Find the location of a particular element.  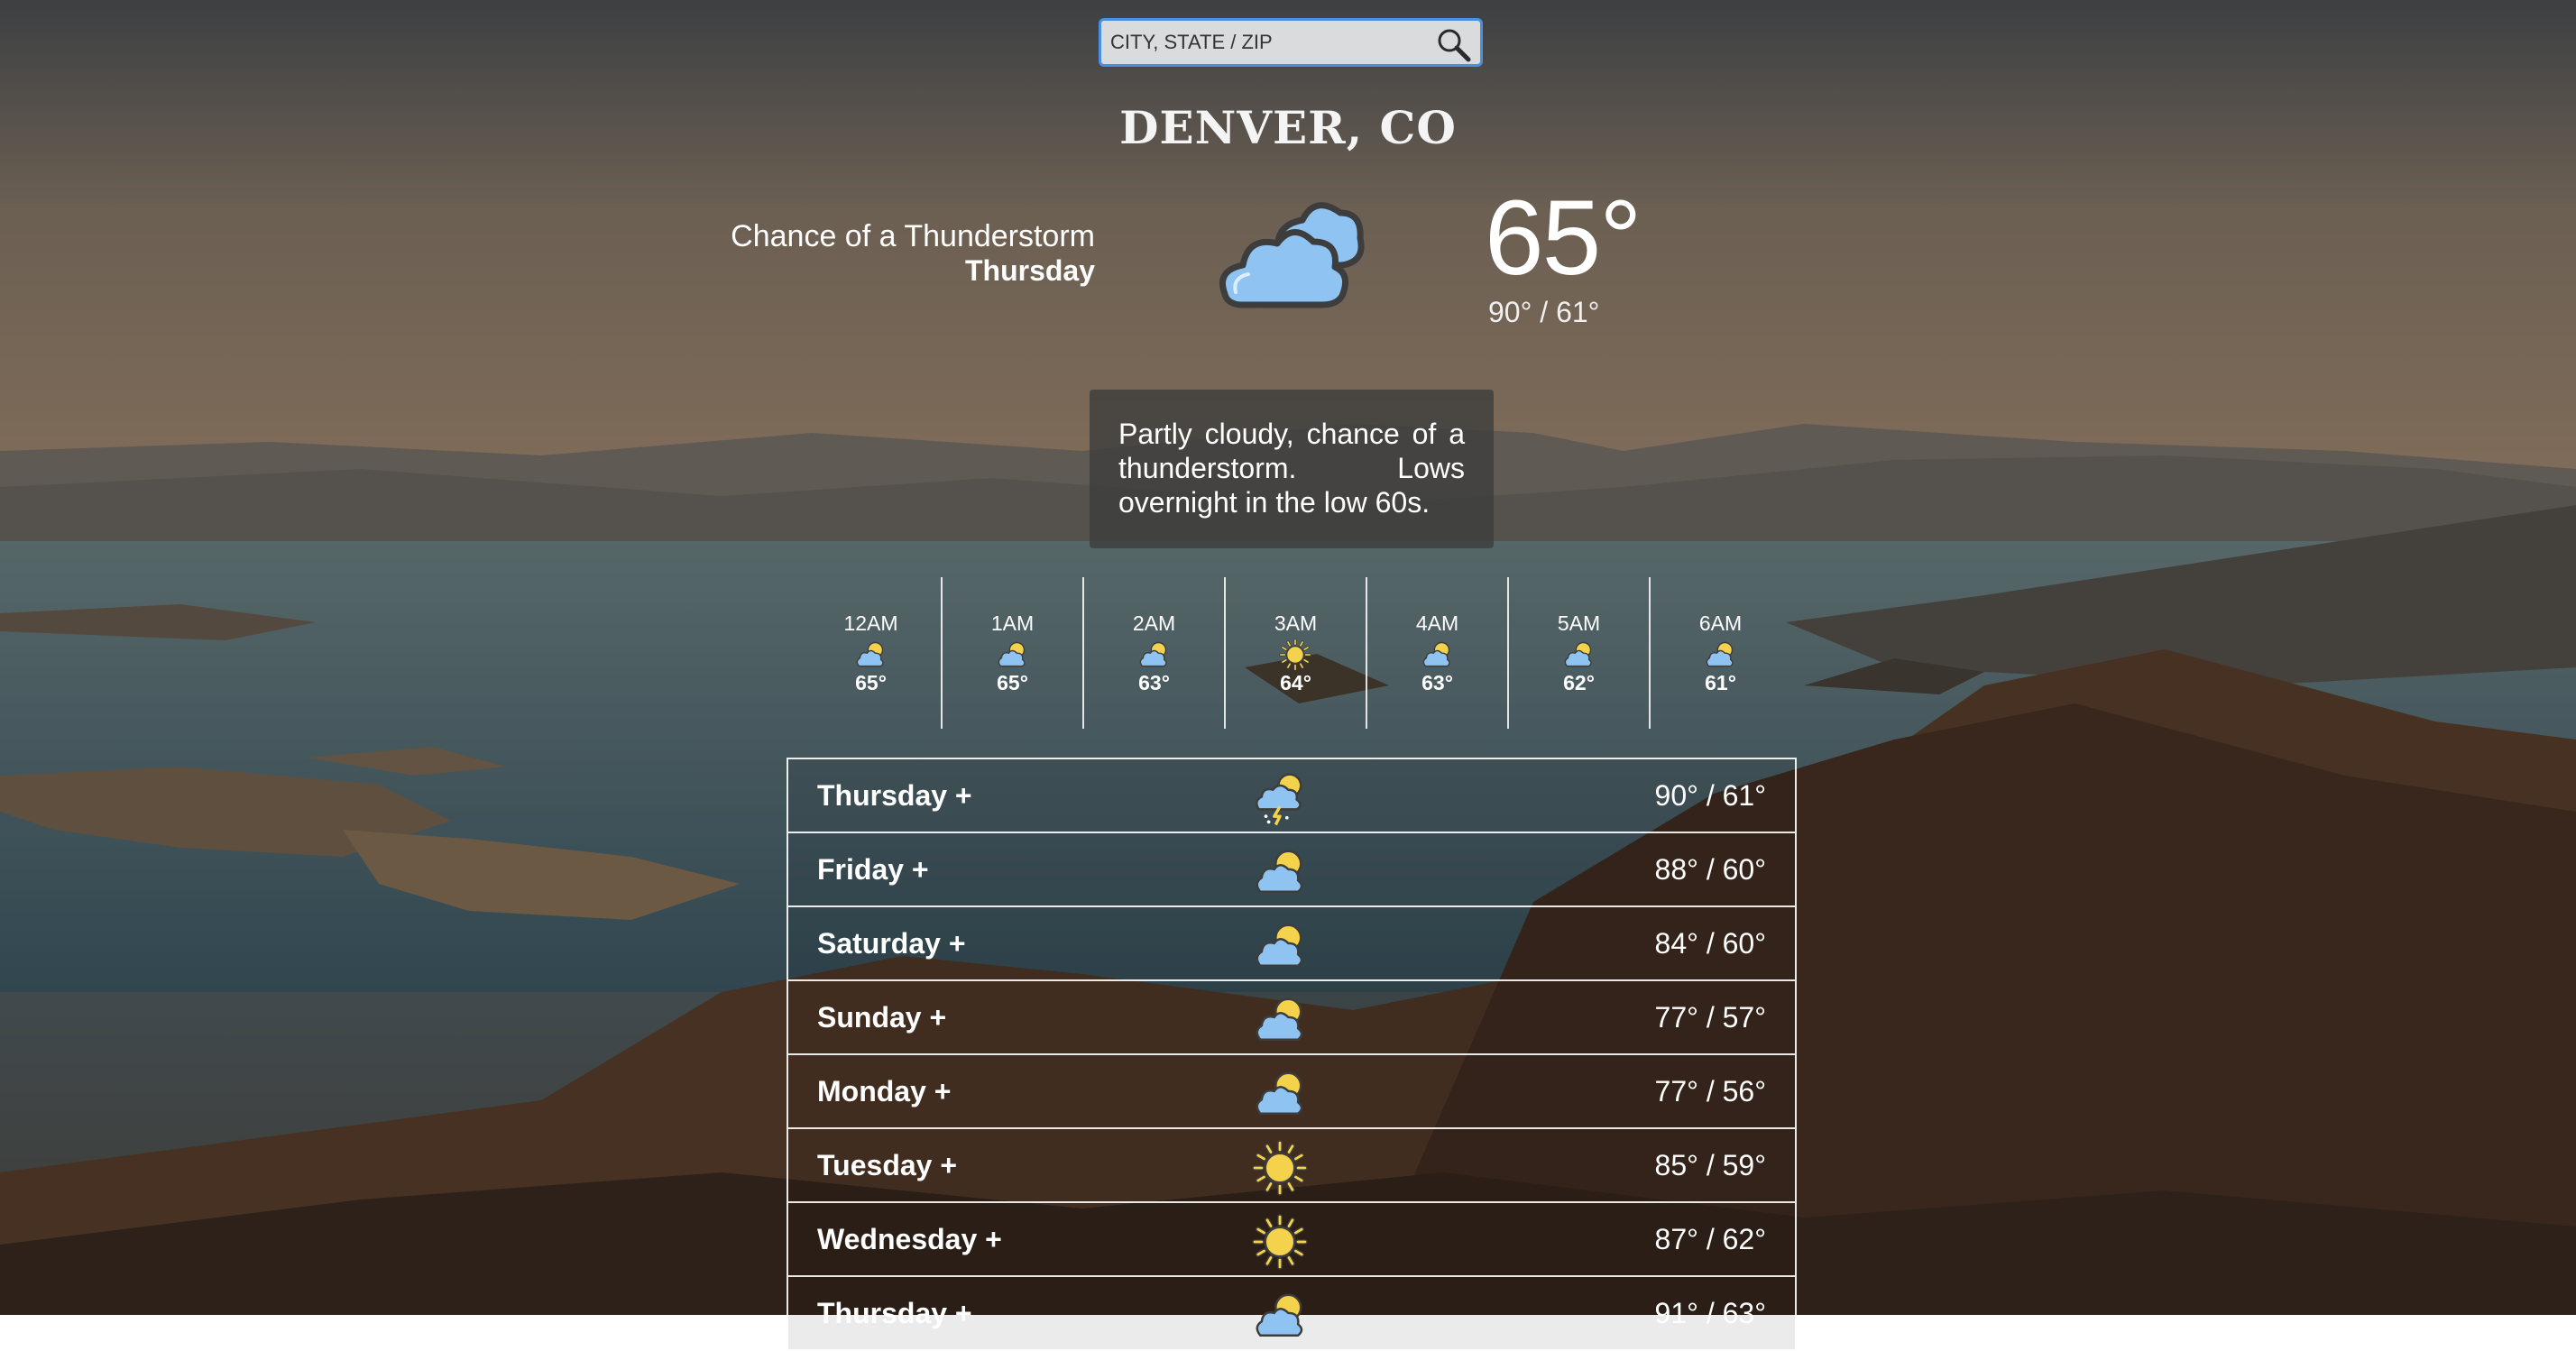

hourly-temperature: 62° is located at coordinates (1579, 682).